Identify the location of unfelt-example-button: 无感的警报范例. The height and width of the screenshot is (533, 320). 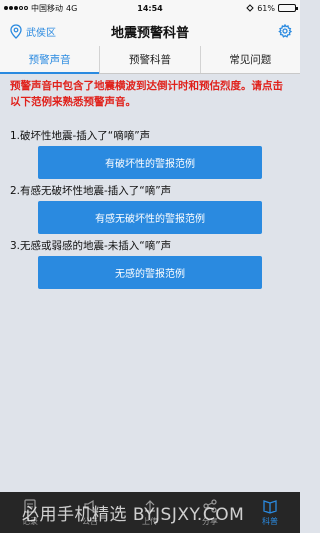
(150, 272).